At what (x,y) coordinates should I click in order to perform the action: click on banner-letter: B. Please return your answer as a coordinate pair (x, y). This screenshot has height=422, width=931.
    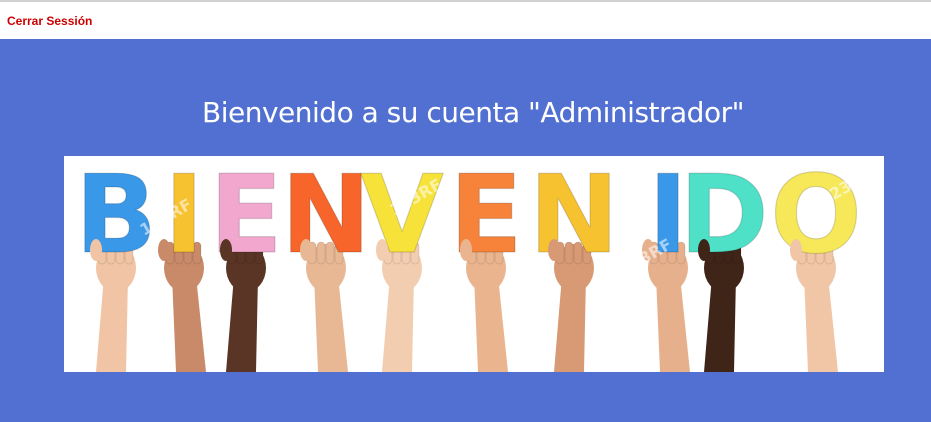
    Looking at the image, I should click on (116, 217).